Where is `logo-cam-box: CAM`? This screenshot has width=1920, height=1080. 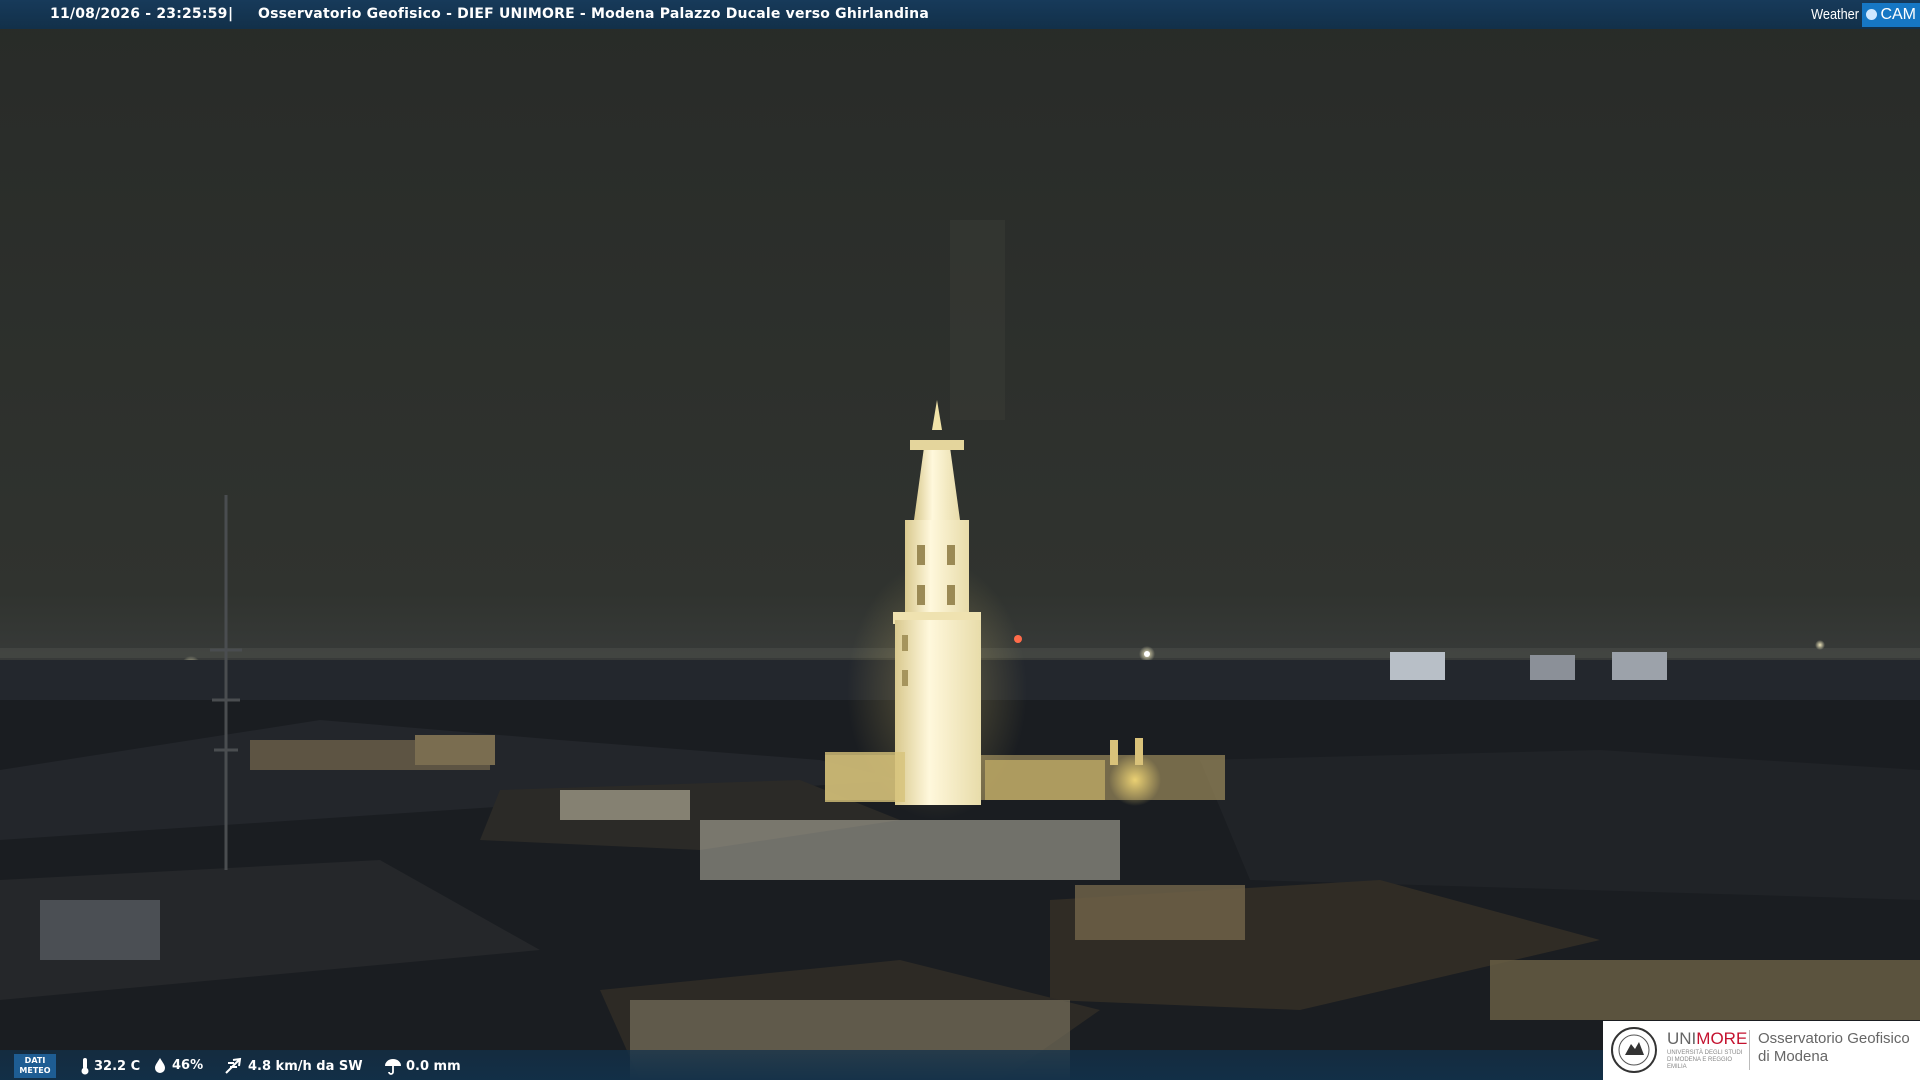 logo-cam-box: CAM is located at coordinates (1891, 14).